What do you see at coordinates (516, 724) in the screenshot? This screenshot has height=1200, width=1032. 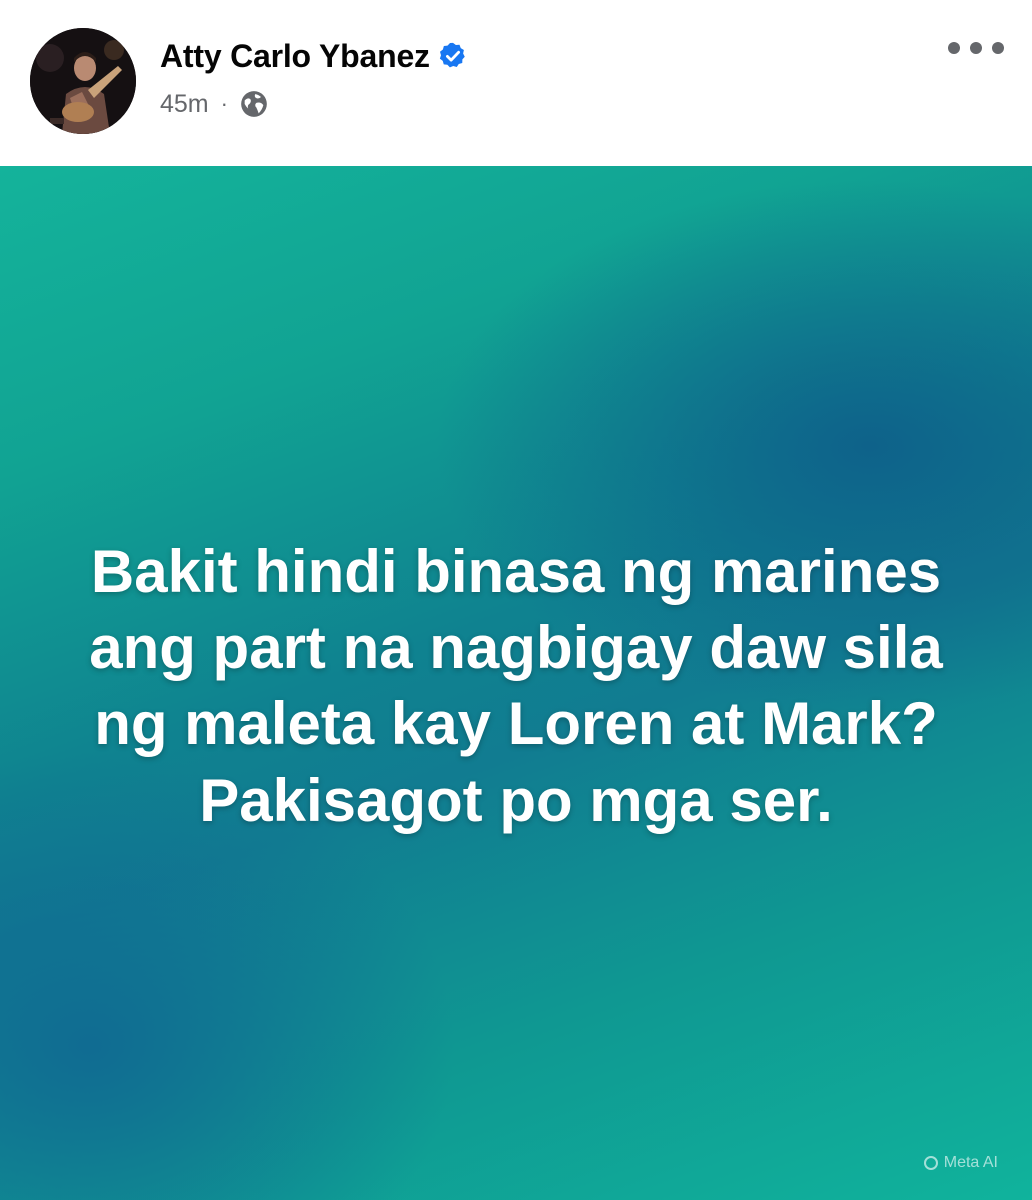 I see `post-text-line: ng maleta kay Loren at Mark?` at bounding box center [516, 724].